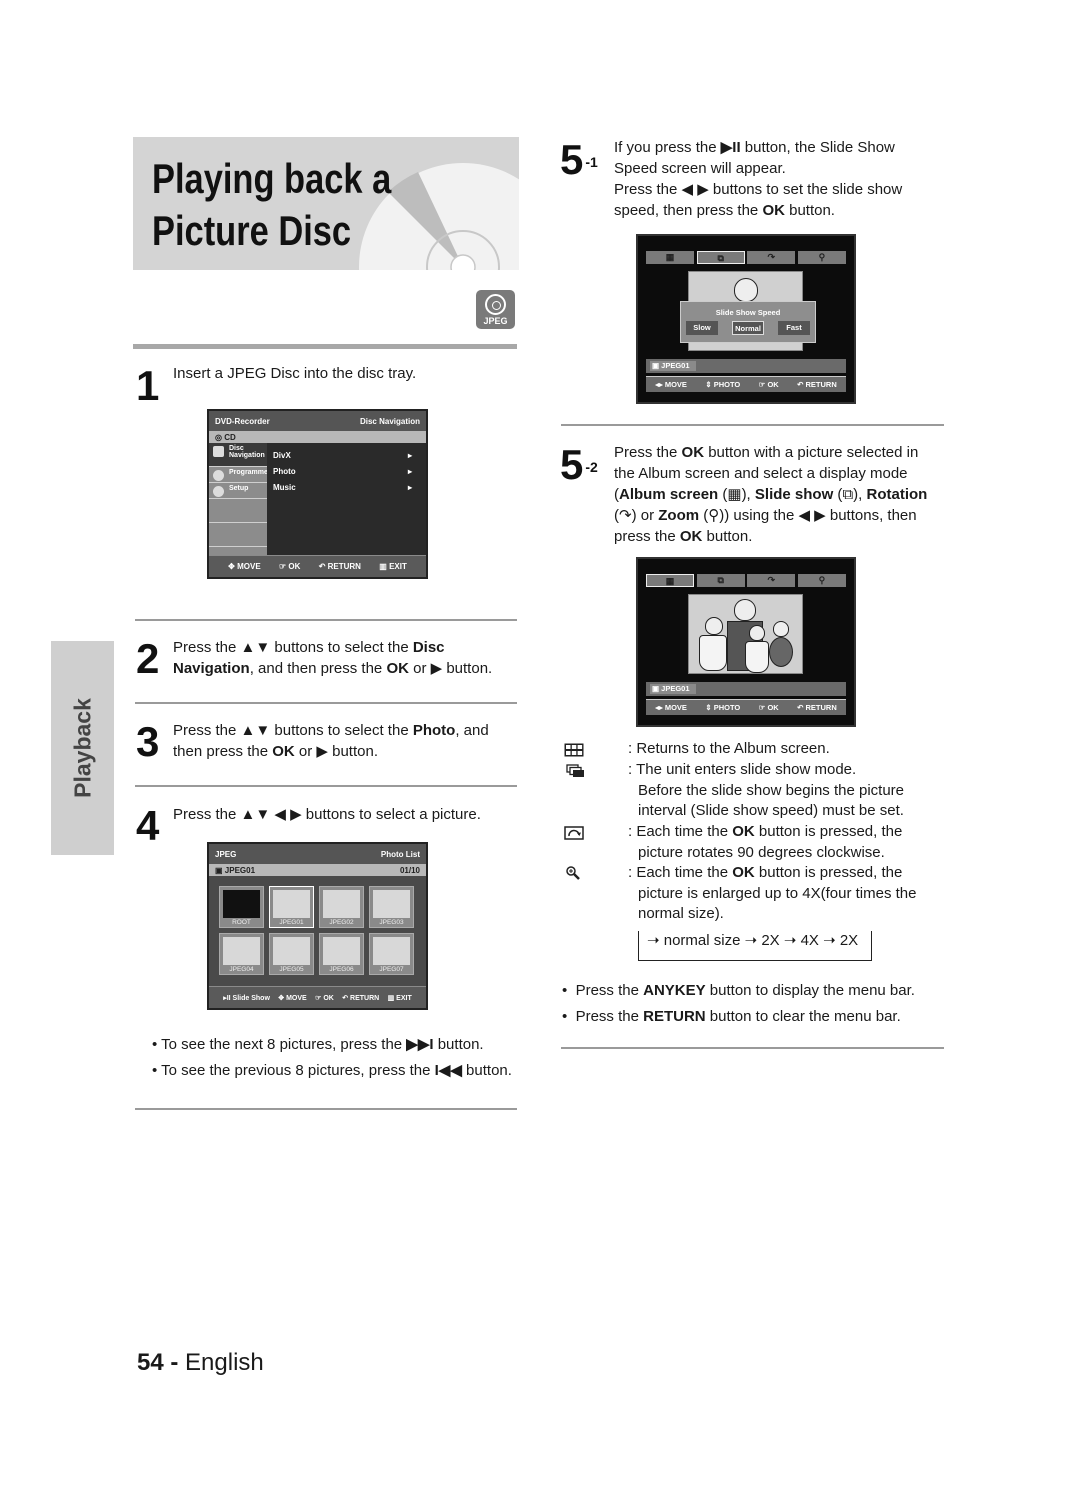 The width and height of the screenshot is (1080, 1487). I want to click on osd-header-left: DVD-Recorder, so click(242, 421).